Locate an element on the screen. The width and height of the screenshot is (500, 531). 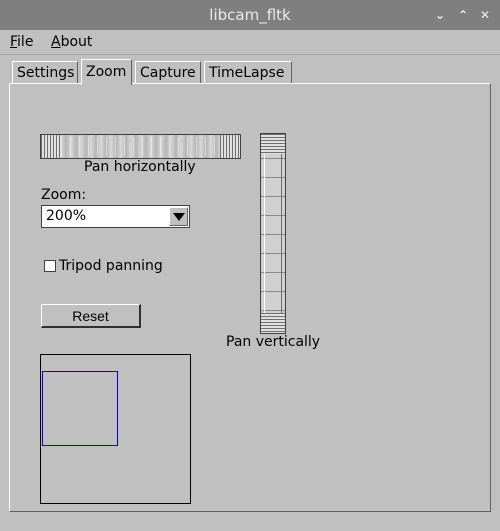
pan-vertical-track is located at coordinates (273, 233).